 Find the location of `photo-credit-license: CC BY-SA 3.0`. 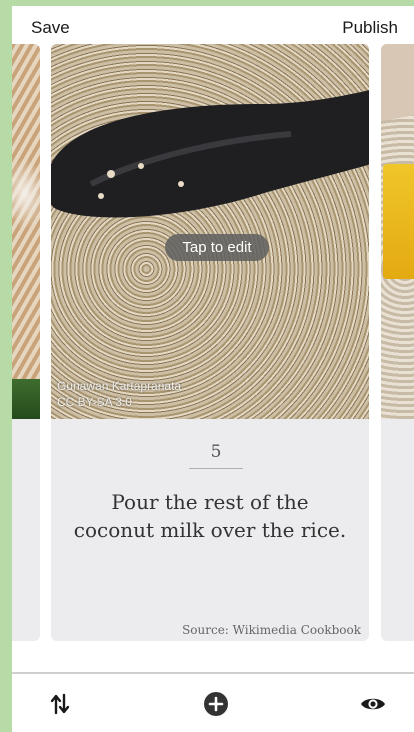

photo-credit-license: CC BY-SA 3.0 is located at coordinates (94, 402).